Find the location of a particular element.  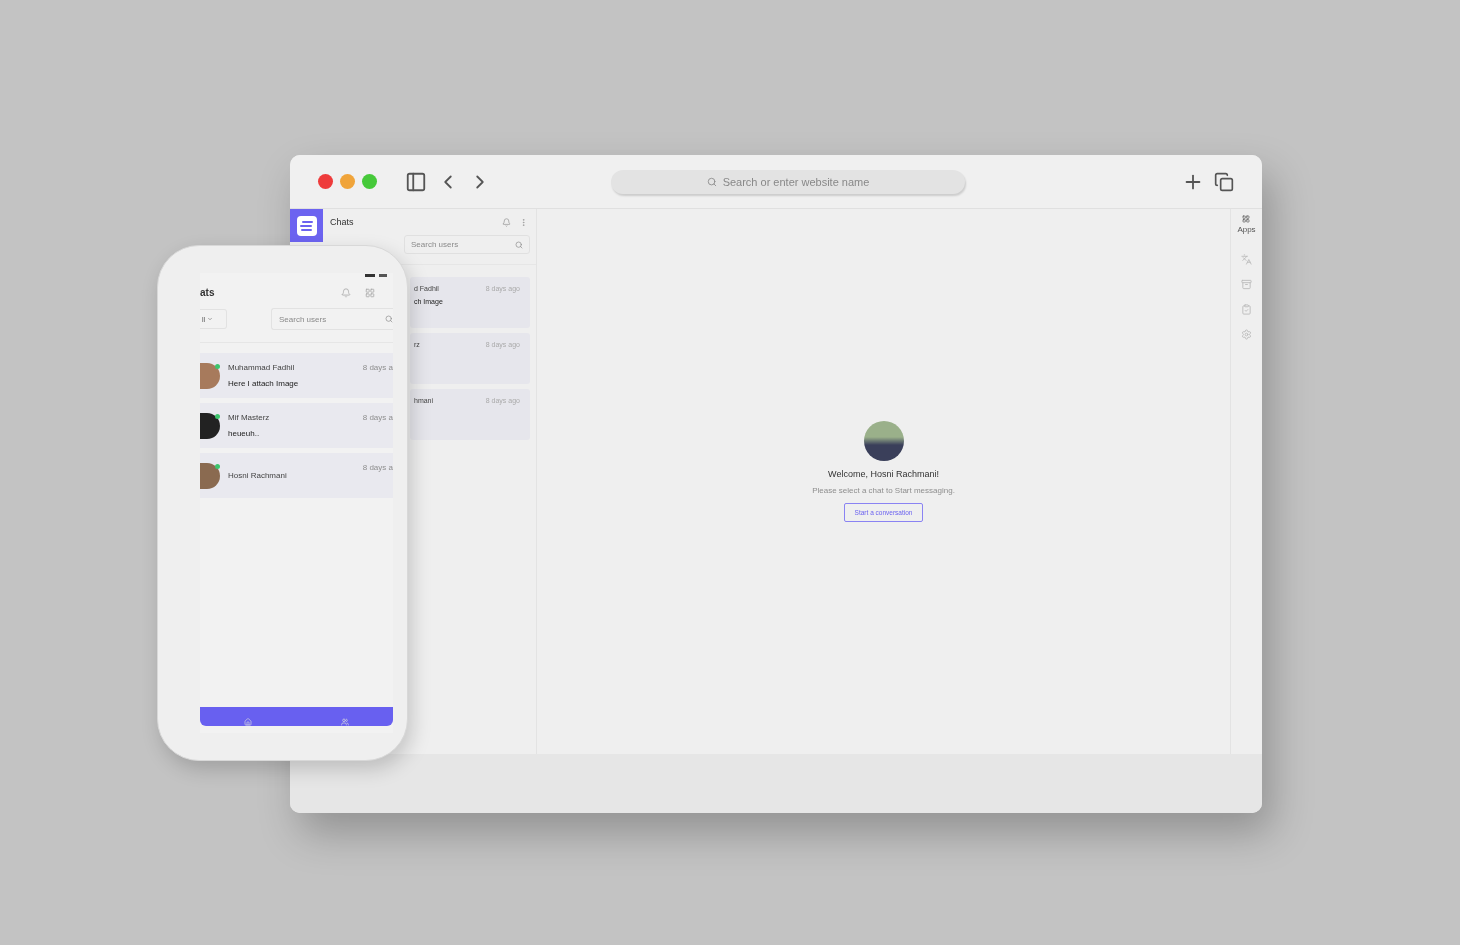

app-logo is located at coordinates (306, 225).